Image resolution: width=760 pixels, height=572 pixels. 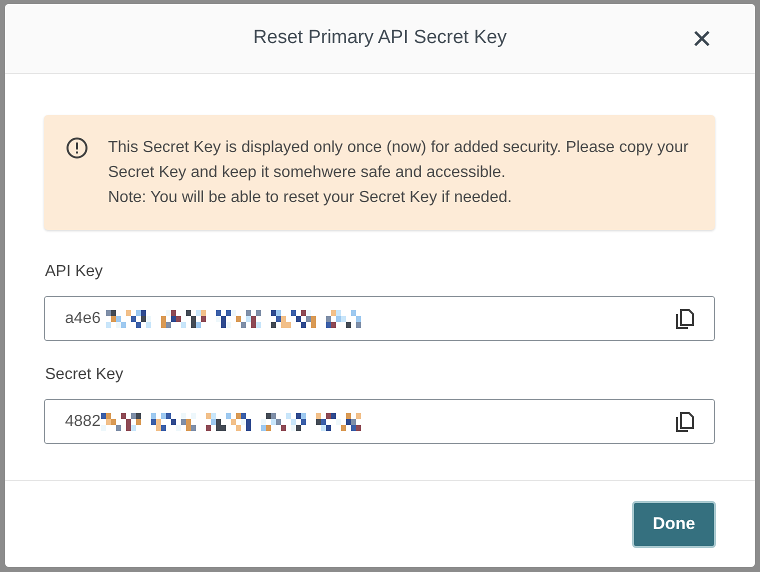 What do you see at coordinates (380, 38) in the screenshot?
I see `dialog-title: Reset Primary API Secret Key` at bounding box center [380, 38].